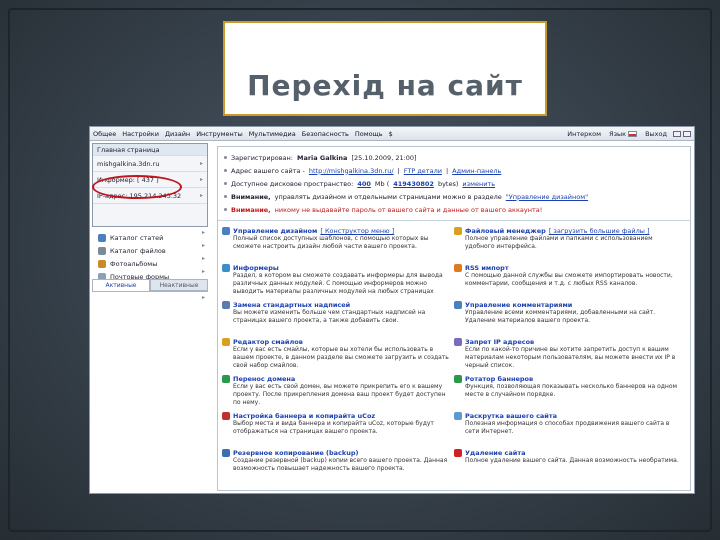  What do you see at coordinates (382, 183) in the screenshot?
I see `space-unit: Mb (` at bounding box center [382, 183].